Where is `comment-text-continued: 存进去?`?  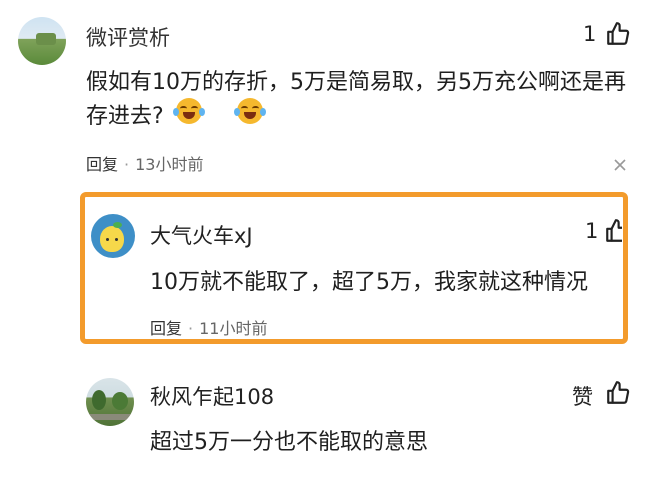 comment-text-continued: 存进去? is located at coordinates (125, 116).